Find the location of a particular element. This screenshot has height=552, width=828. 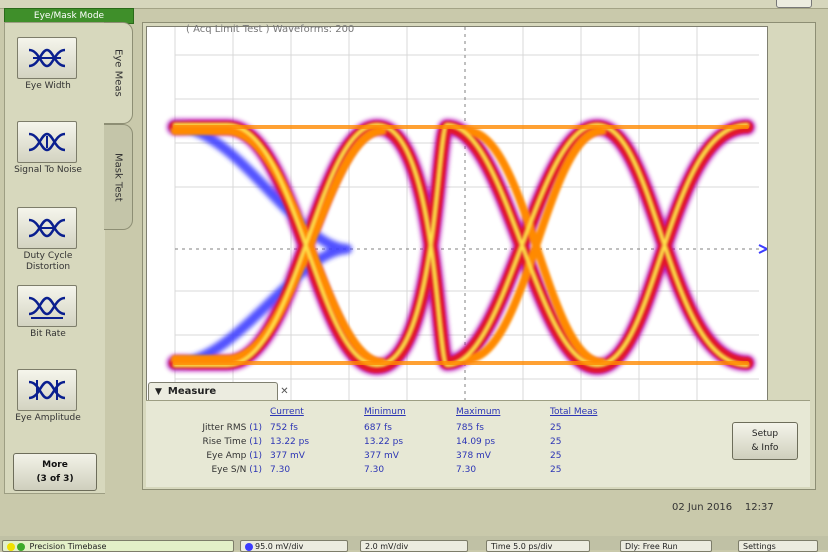

window-close-button is located at coordinates (794, 4).